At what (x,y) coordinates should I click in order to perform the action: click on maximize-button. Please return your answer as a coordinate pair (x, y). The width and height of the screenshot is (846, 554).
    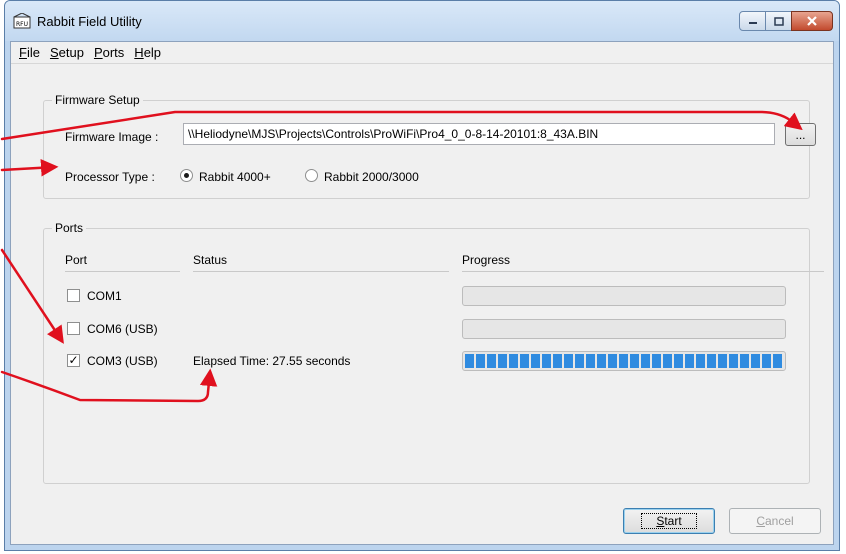
    Looking at the image, I should click on (778, 21).